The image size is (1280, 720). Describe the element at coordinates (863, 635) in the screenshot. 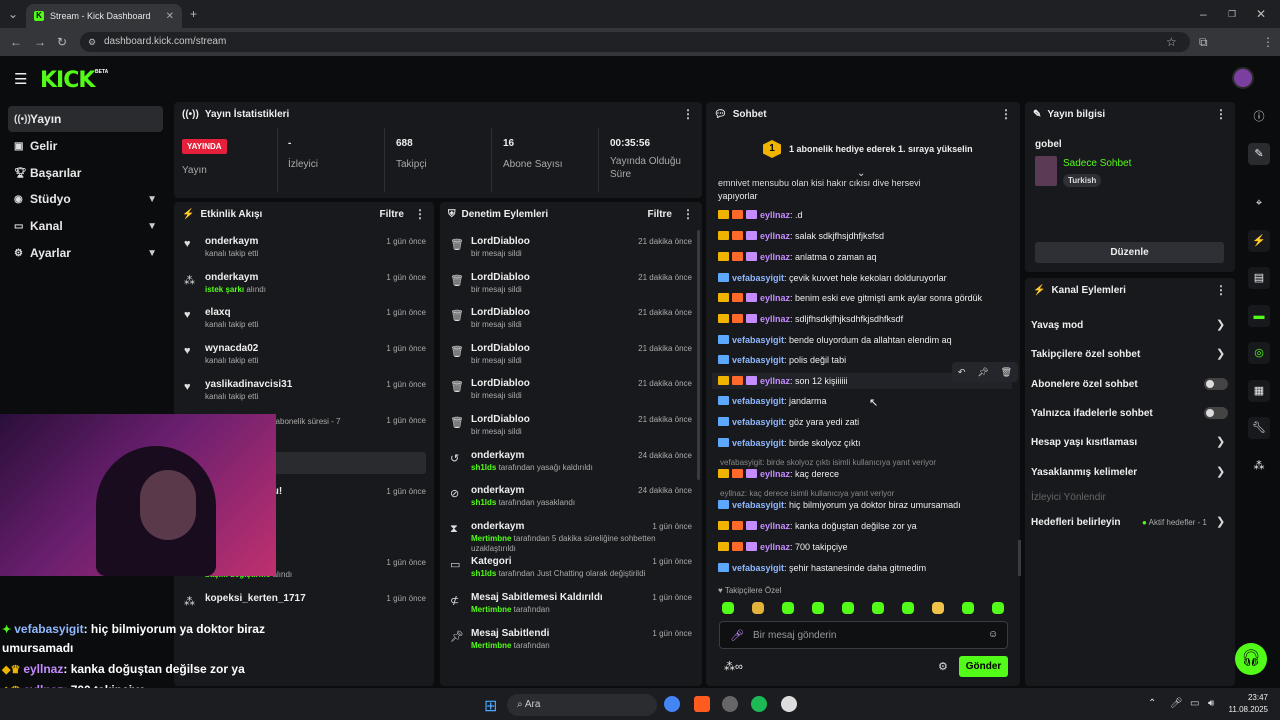

I see `chat-input: 🎤︎ Bir mesaj gönderin ☺` at that location.